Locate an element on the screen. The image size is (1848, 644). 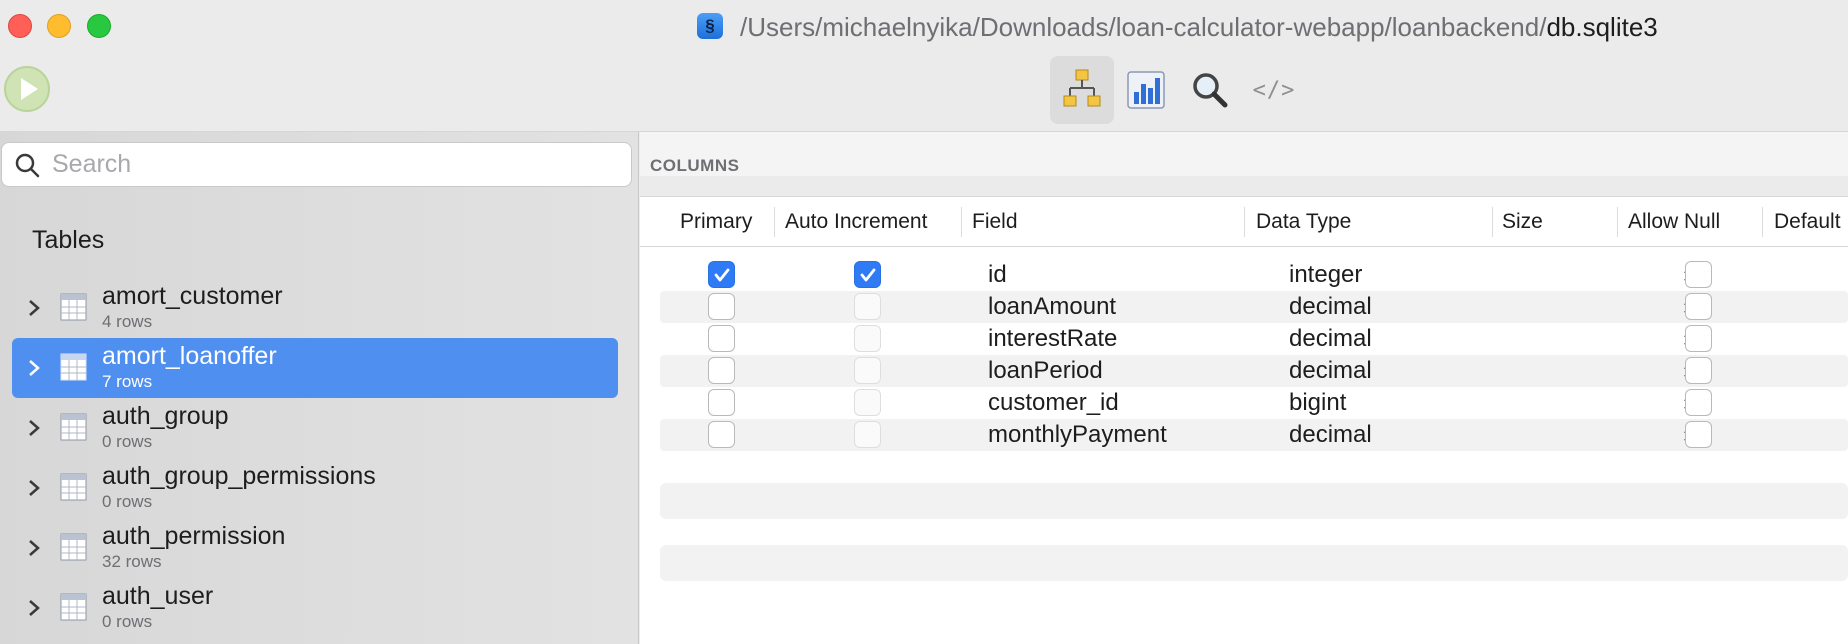
header-allow-null: Allow Null is located at coordinates (1674, 222).